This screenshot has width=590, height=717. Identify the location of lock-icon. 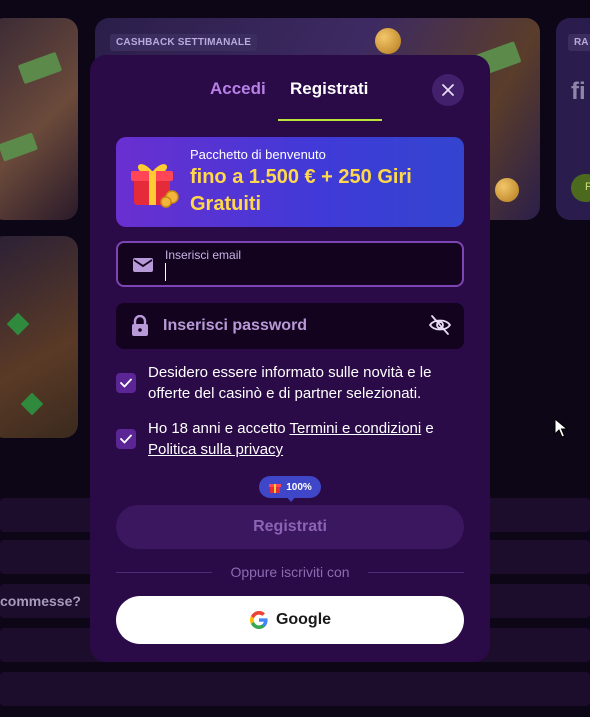
(140, 325).